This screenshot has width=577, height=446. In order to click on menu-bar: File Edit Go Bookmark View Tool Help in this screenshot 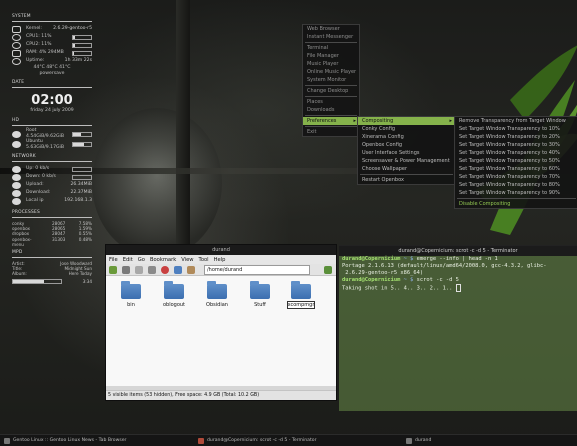, I will do `click(221, 259)`.